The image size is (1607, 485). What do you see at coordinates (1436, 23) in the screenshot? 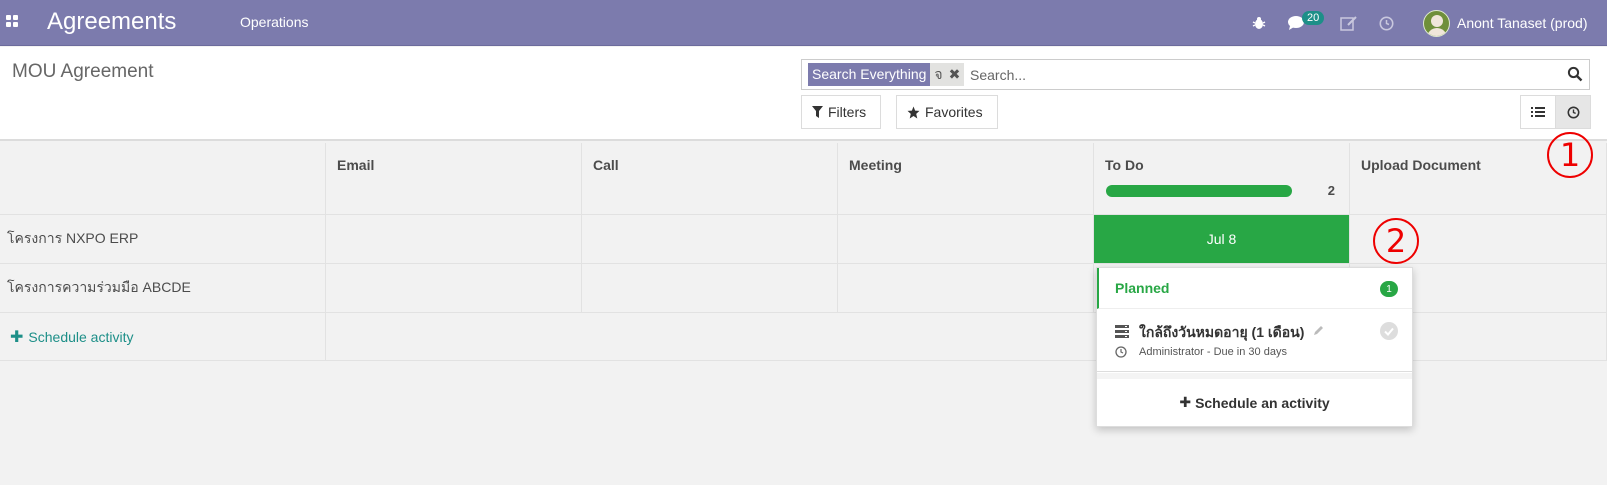
I see `avatar` at bounding box center [1436, 23].